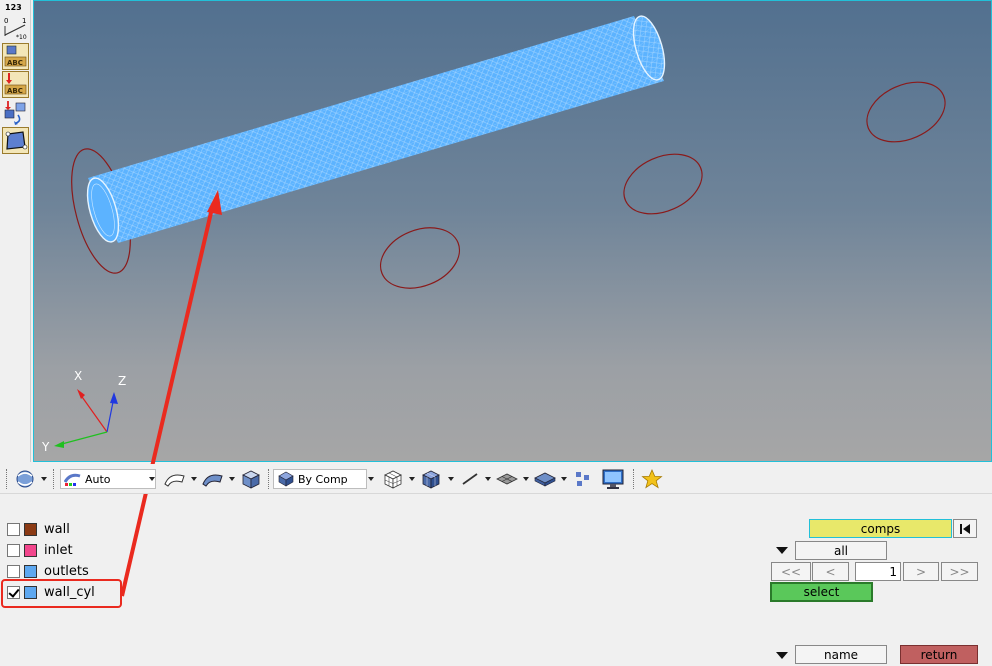 The width and height of the screenshot is (992, 666). Describe the element at coordinates (98, 479) in the screenshot. I see `display-mode-value: Auto` at that location.